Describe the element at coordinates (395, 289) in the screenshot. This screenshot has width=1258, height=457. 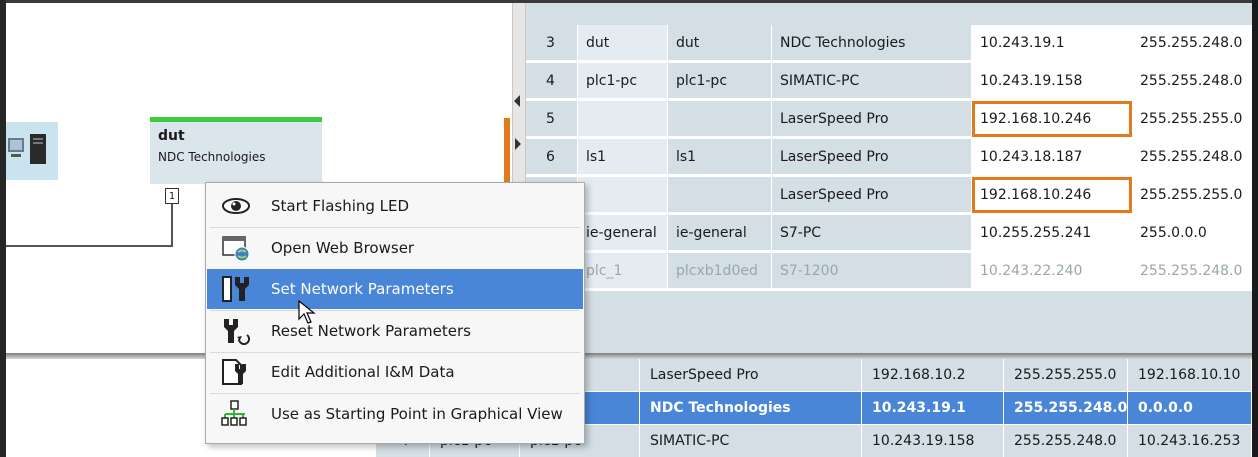
I see `menu-item-set-network-parameters: Set Network Parameters` at that location.